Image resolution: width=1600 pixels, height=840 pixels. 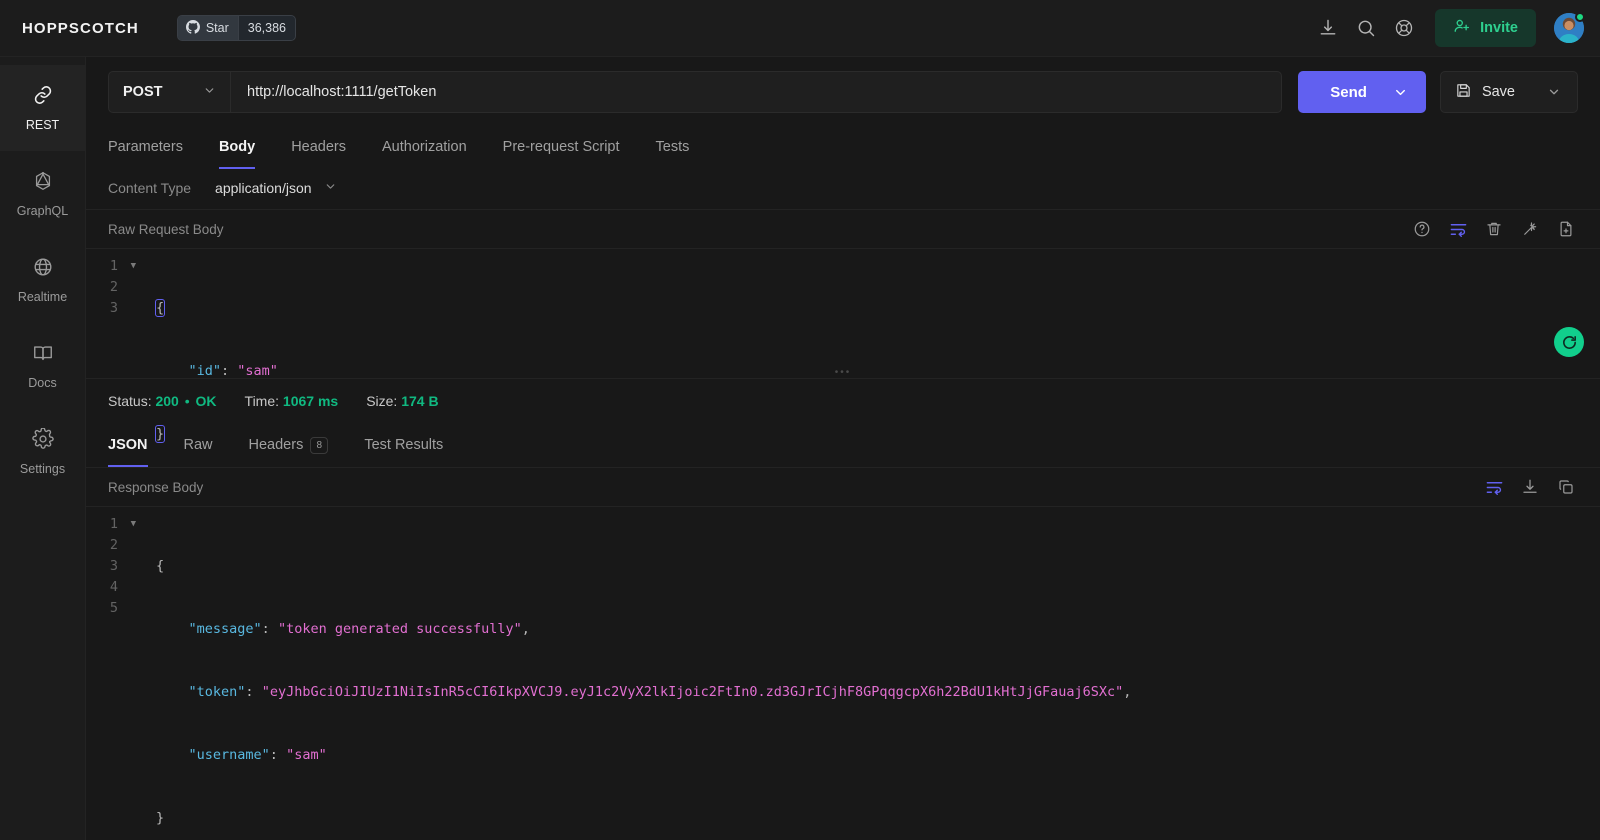 What do you see at coordinates (800, 28) in the screenshot?
I see `top-bar: HOPPSCOTCH Star 36,386 Invite` at bounding box center [800, 28].